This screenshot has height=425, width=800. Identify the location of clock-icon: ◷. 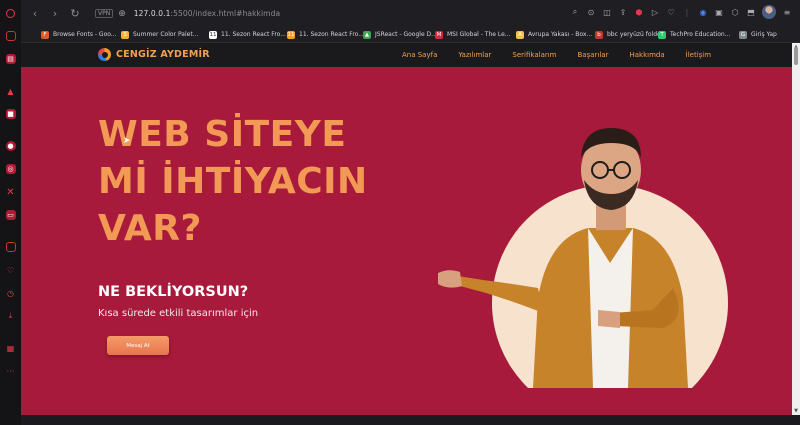
(11, 293).